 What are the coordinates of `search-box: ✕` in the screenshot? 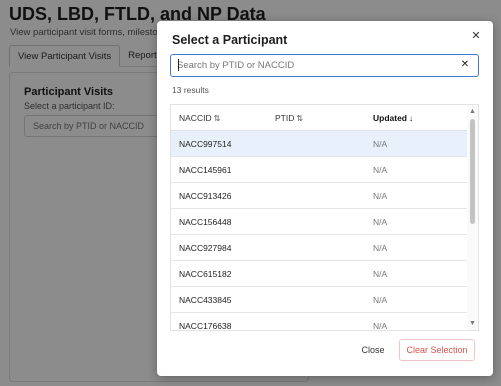 It's located at (324, 65).